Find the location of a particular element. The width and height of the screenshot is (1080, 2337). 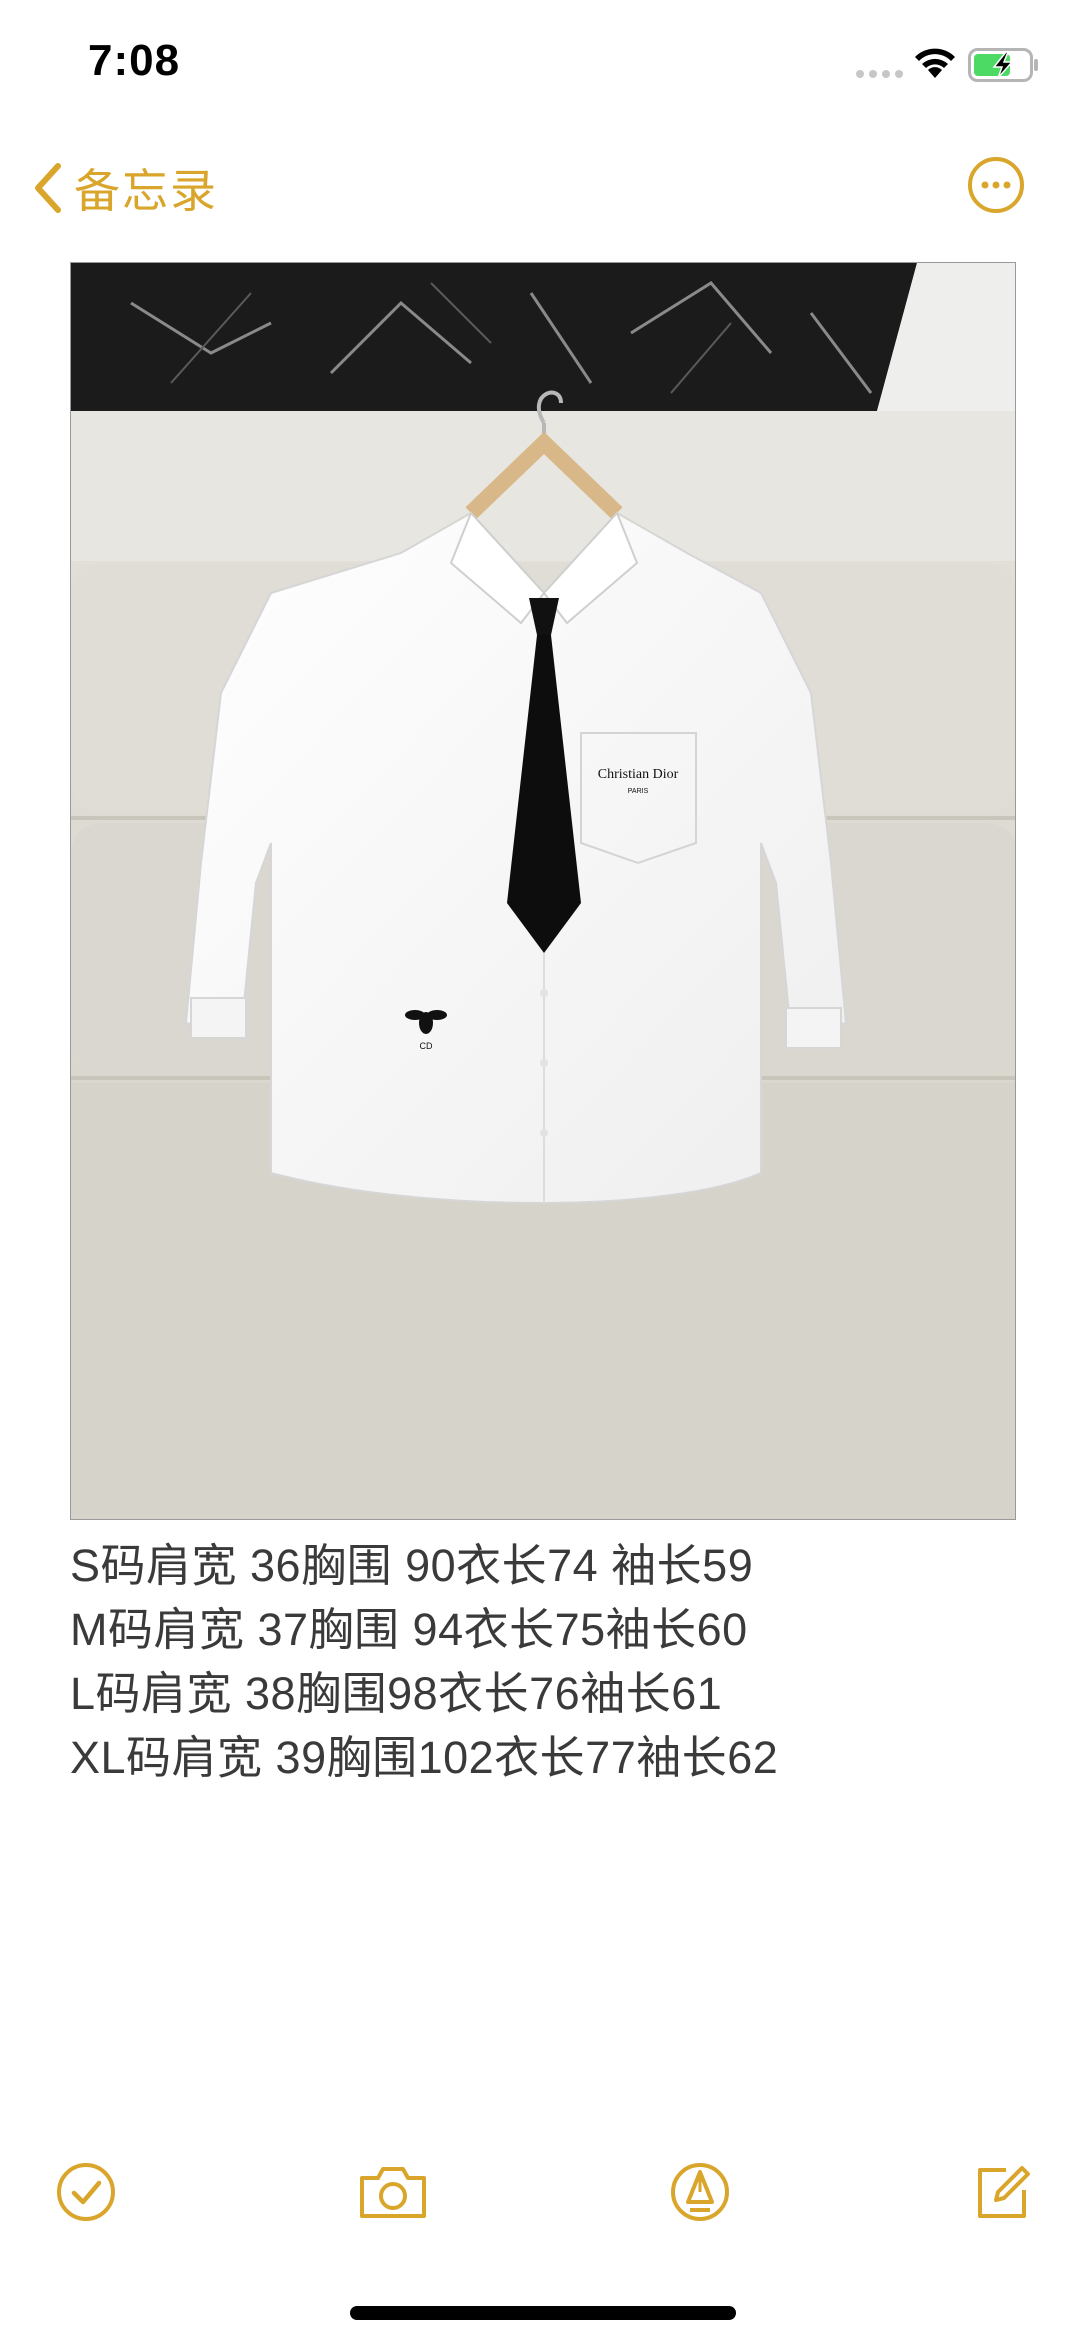

compose-icon is located at coordinates (1004, 2192).